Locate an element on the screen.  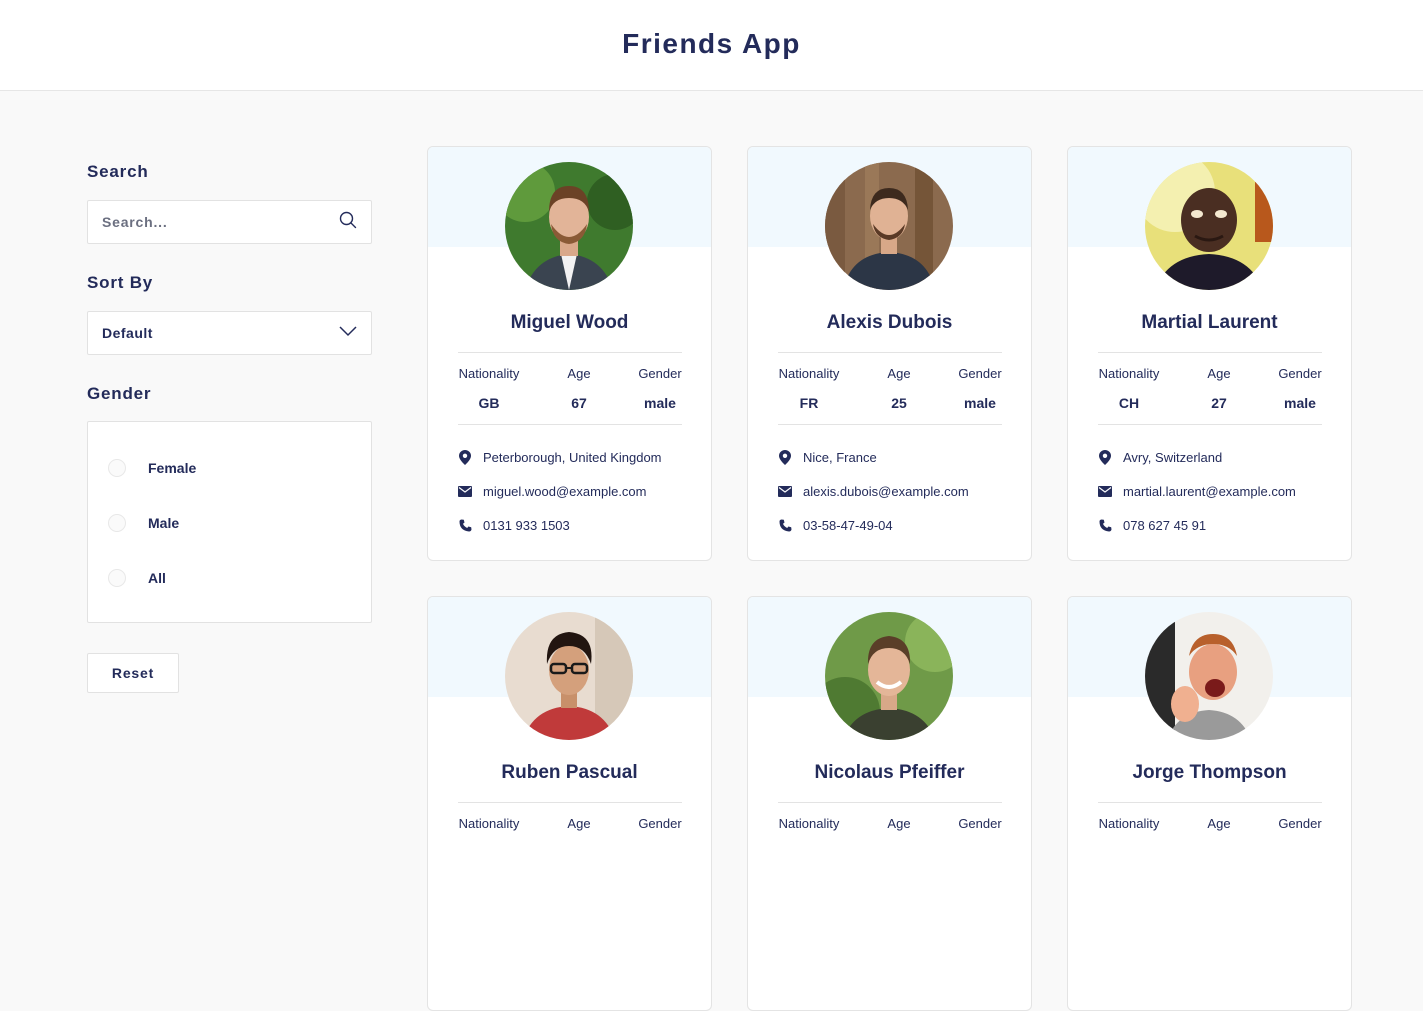
gender-option-female: Female is located at coordinates (152, 468).